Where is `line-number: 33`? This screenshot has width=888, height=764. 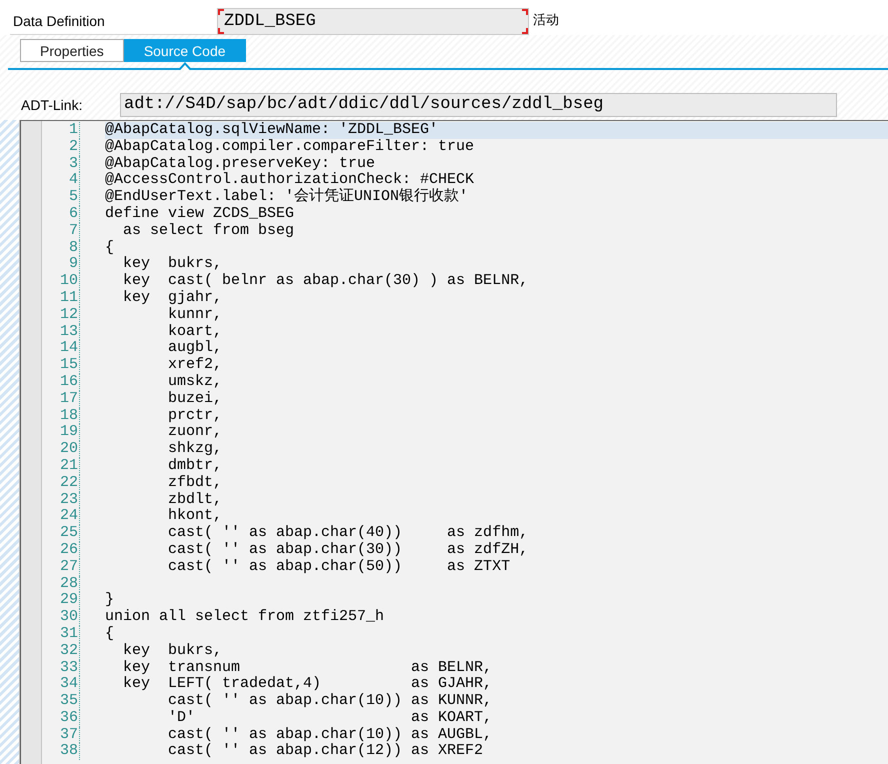
line-number: 33 is located at coordinates (61, 668).